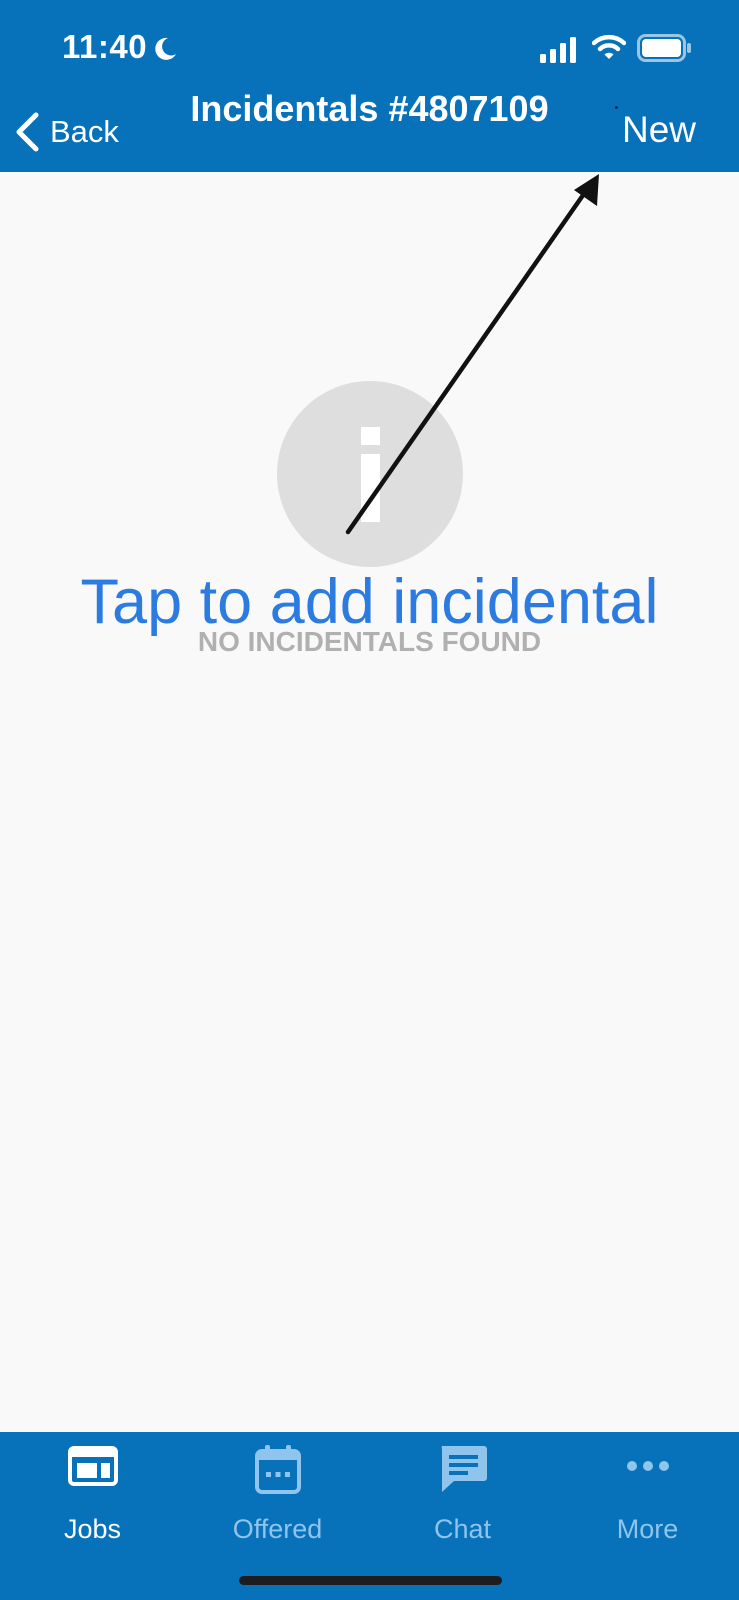  Describe the element at coordinates (472, 354) in the screenshot. I see `annotation-arrow-icon` at that location.